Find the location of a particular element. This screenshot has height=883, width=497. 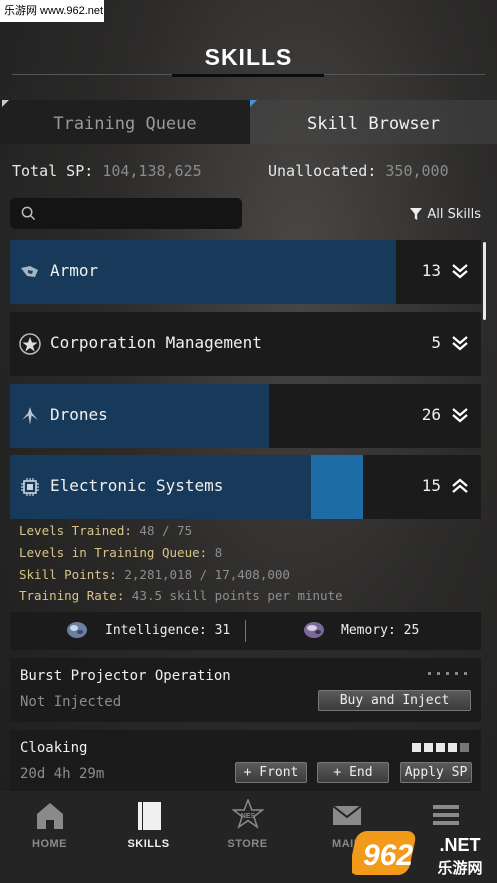

memory-value: 25 is located at coordinates (411, 630).